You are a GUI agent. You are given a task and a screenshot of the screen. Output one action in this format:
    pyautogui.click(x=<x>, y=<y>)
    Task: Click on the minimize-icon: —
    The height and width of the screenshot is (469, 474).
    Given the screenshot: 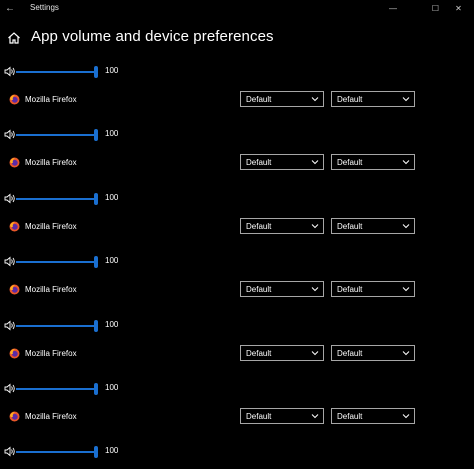 What is the action you would take?
    pyautogui.click(x=393, y=8)
    